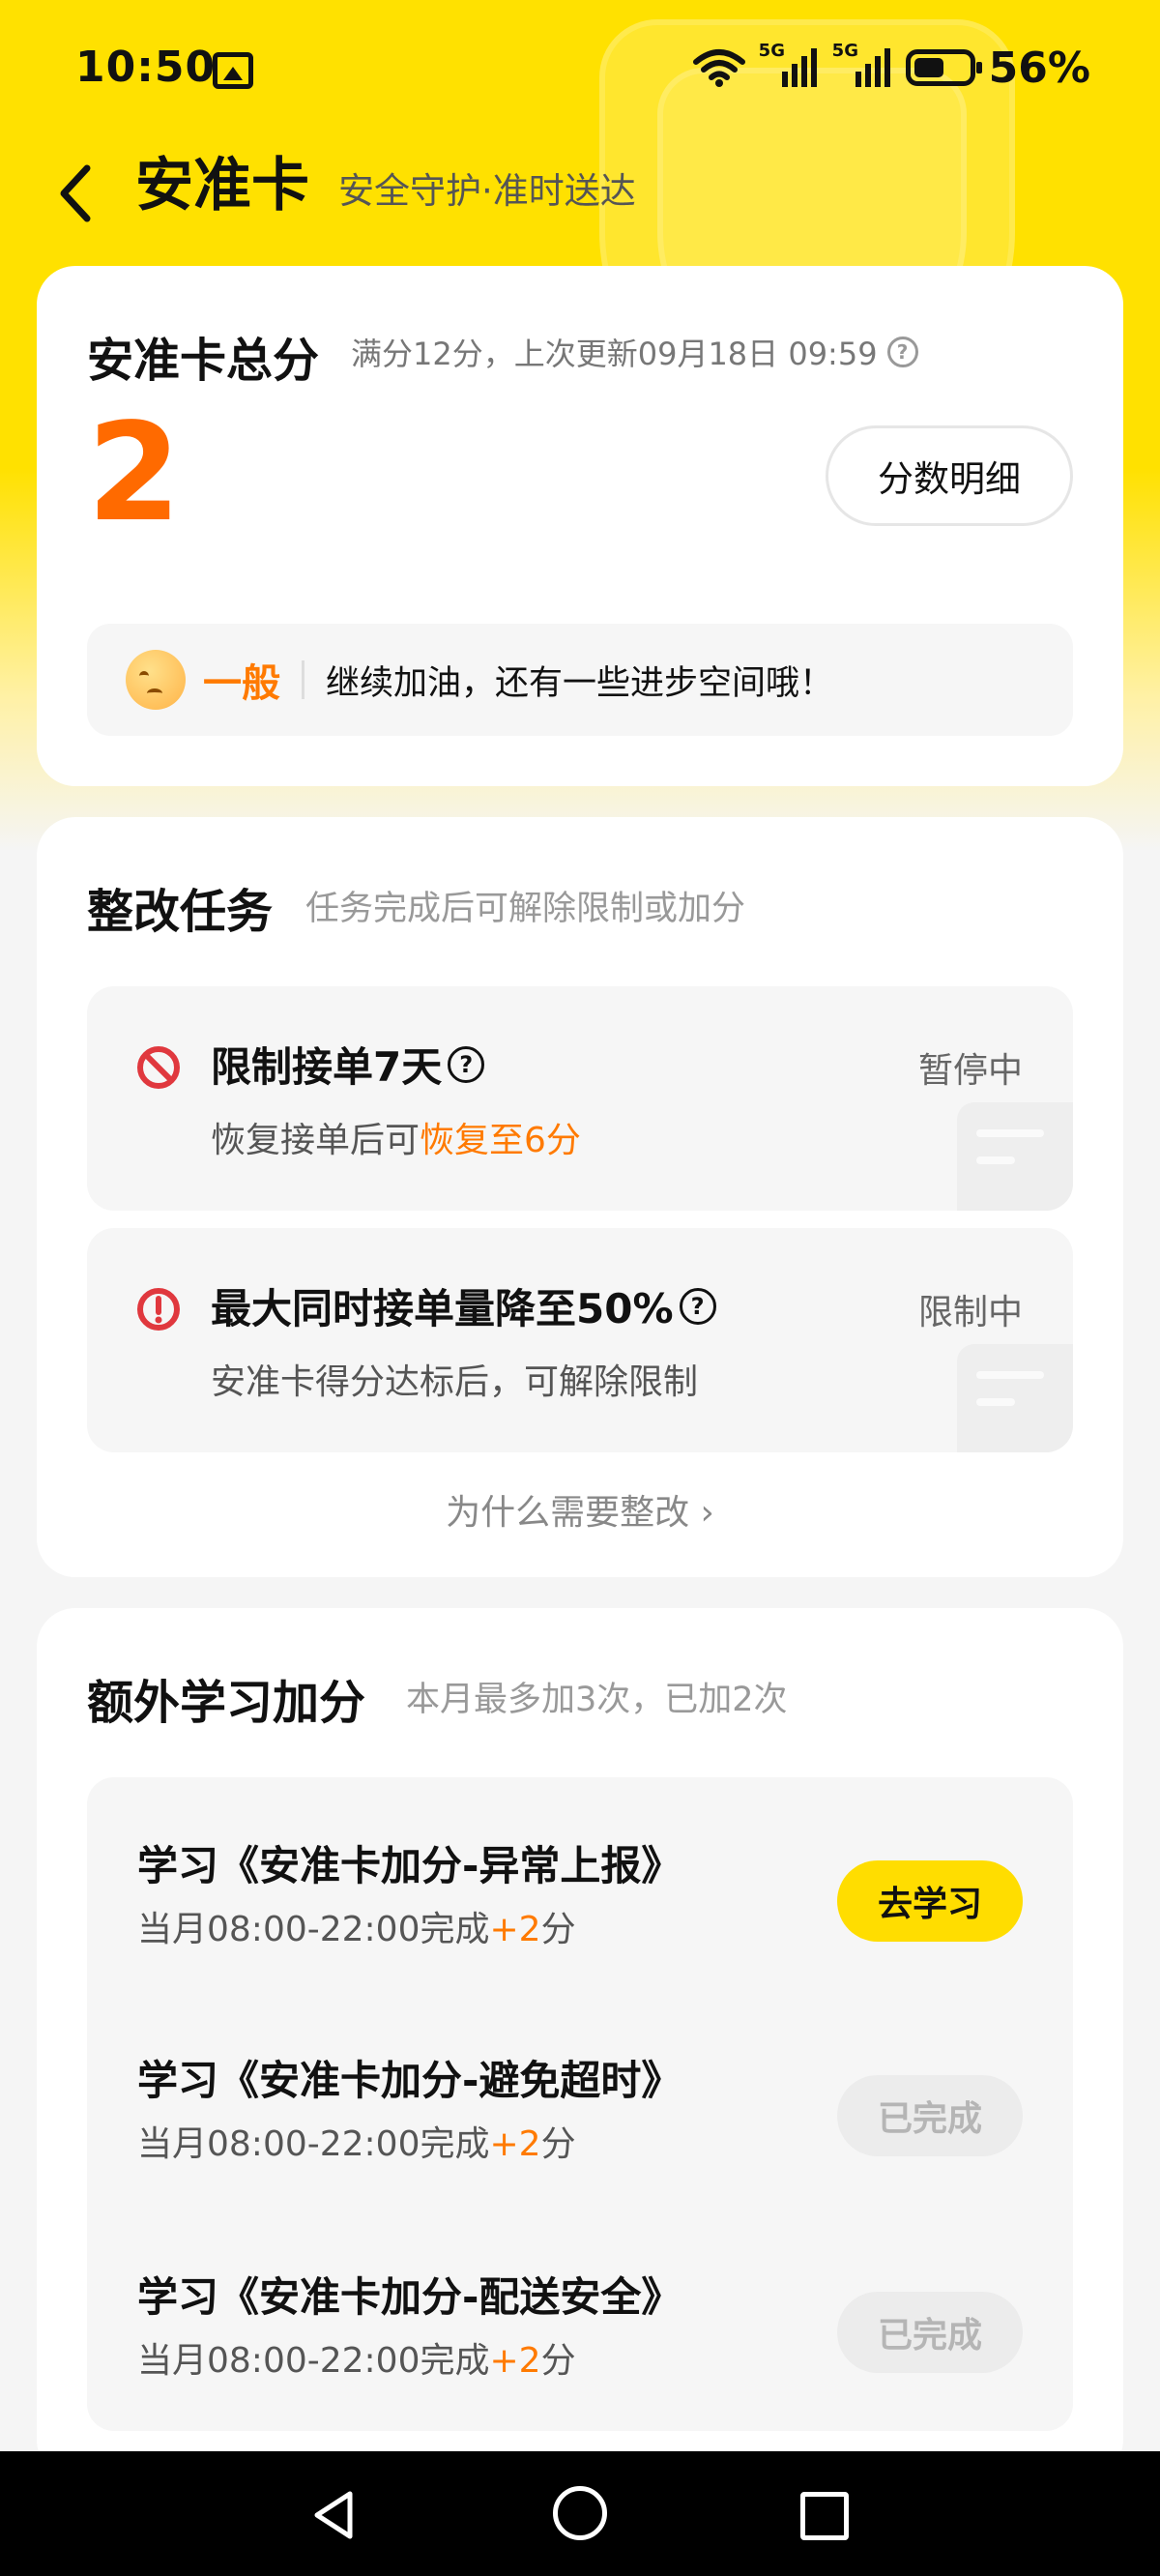 This screenshot has width=1160, height=2576. What do you see at coordinates (580, 72) in the screenshot?
I see `status-bar: 10:50 5G 5G 56%` at bounding box center [580, 72].